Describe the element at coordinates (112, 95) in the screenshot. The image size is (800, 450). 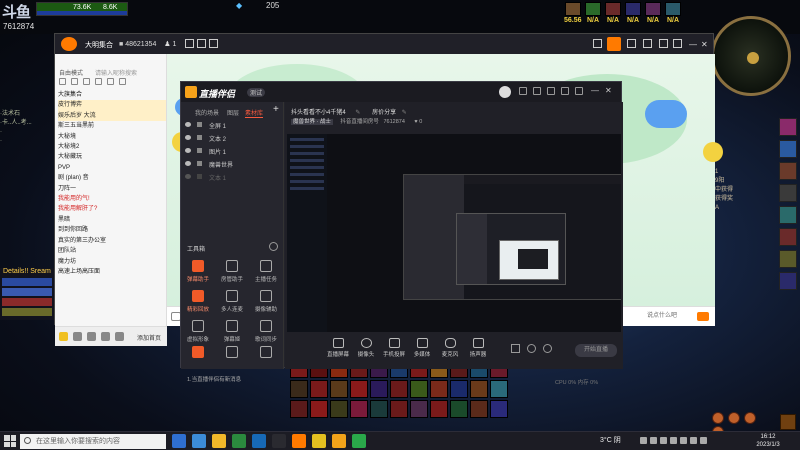
I see `channel-item: 大旗集合` at that location.